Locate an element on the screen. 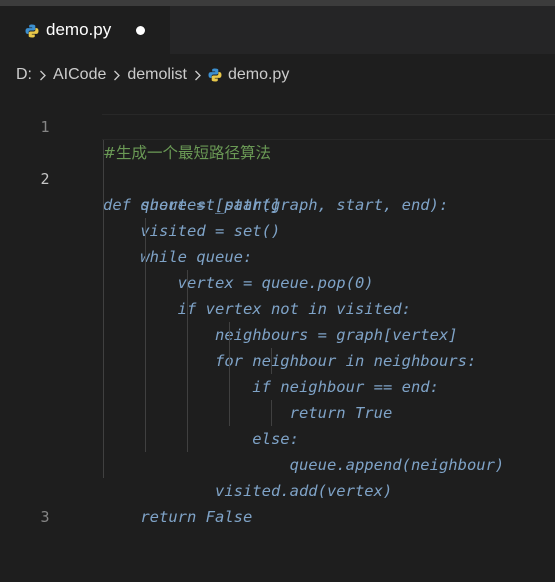 This screenshot has width=555, height=582. code-line: return True is located at coordinates (277, 385).